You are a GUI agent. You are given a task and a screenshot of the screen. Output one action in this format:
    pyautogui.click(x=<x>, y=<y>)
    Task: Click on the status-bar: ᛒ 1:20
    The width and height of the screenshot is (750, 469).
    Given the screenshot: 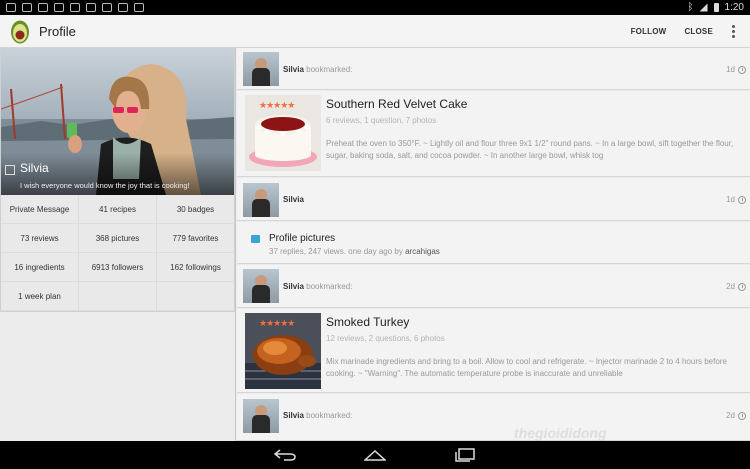 What is the action you would take?
    pyautogui.click(x=375, y=7)
    